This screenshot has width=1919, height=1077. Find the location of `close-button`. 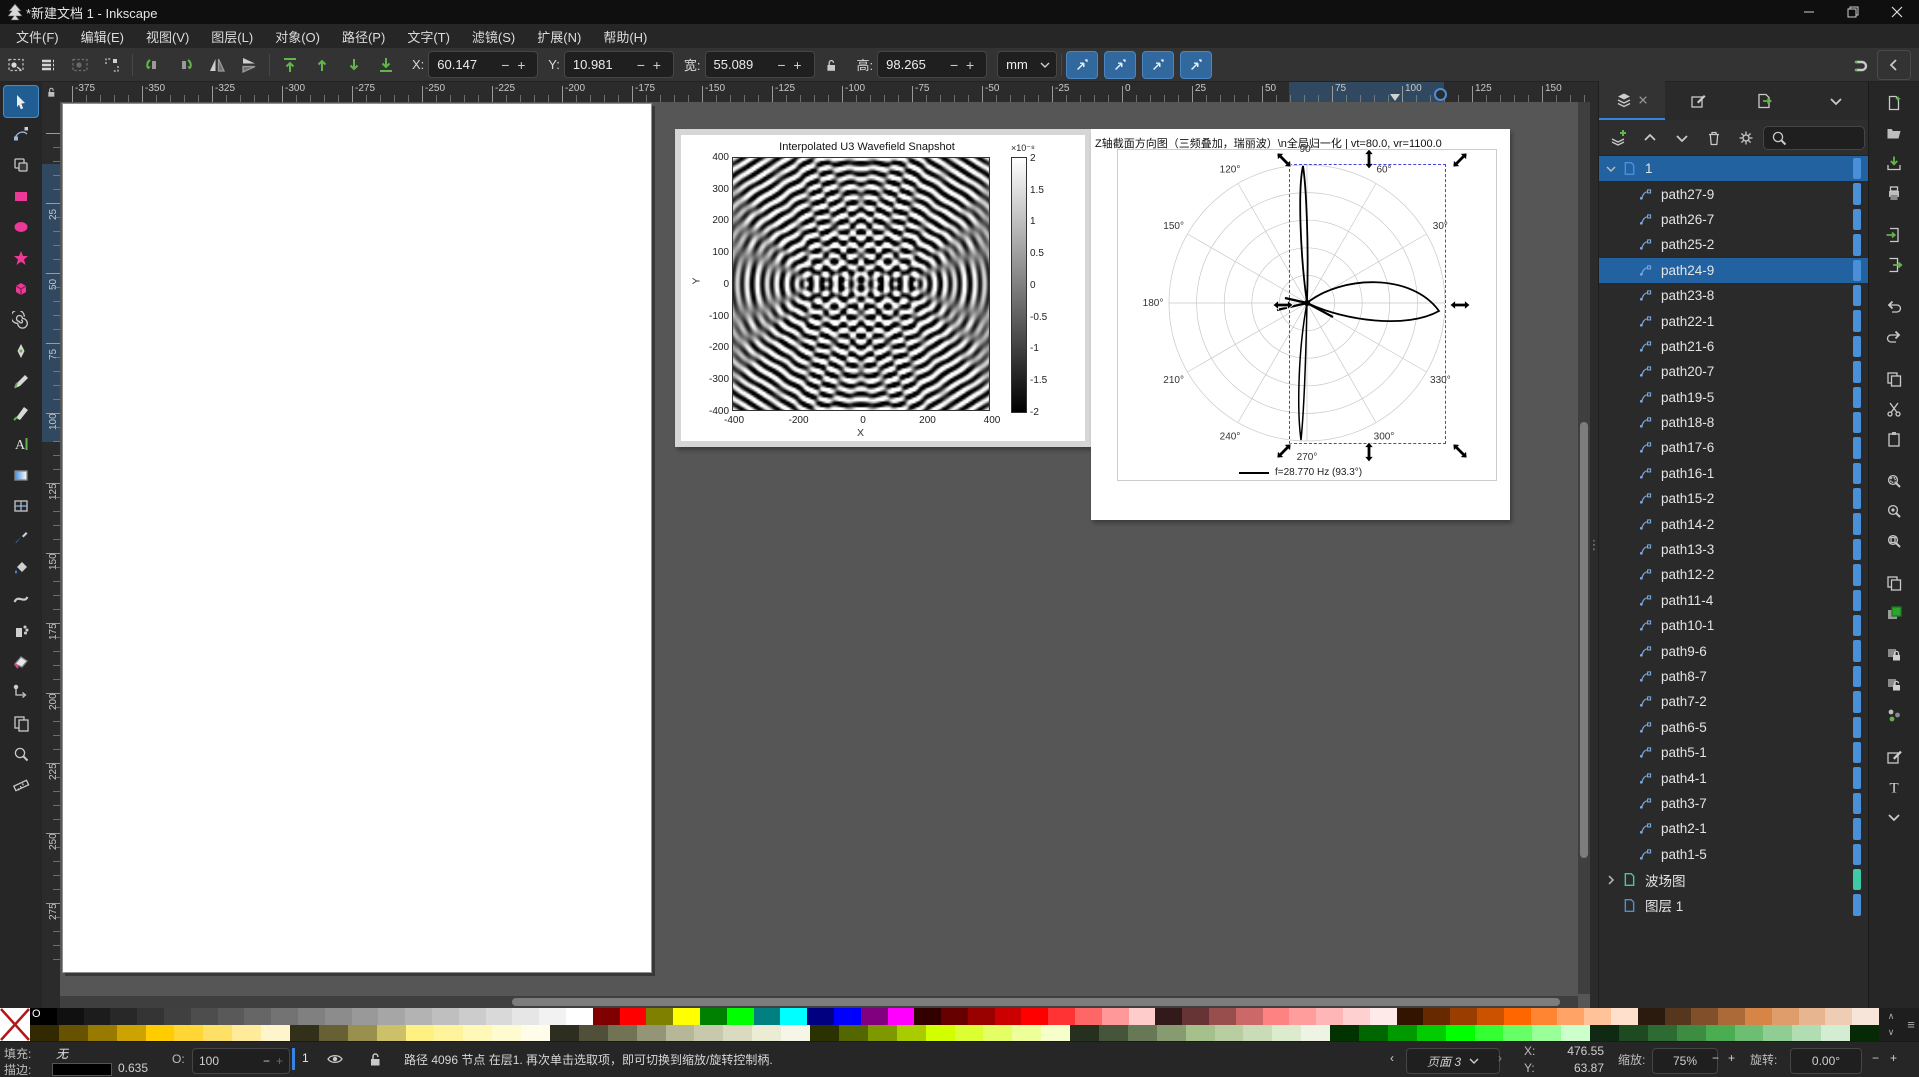

close-button is located at coordinates (1897, 12).